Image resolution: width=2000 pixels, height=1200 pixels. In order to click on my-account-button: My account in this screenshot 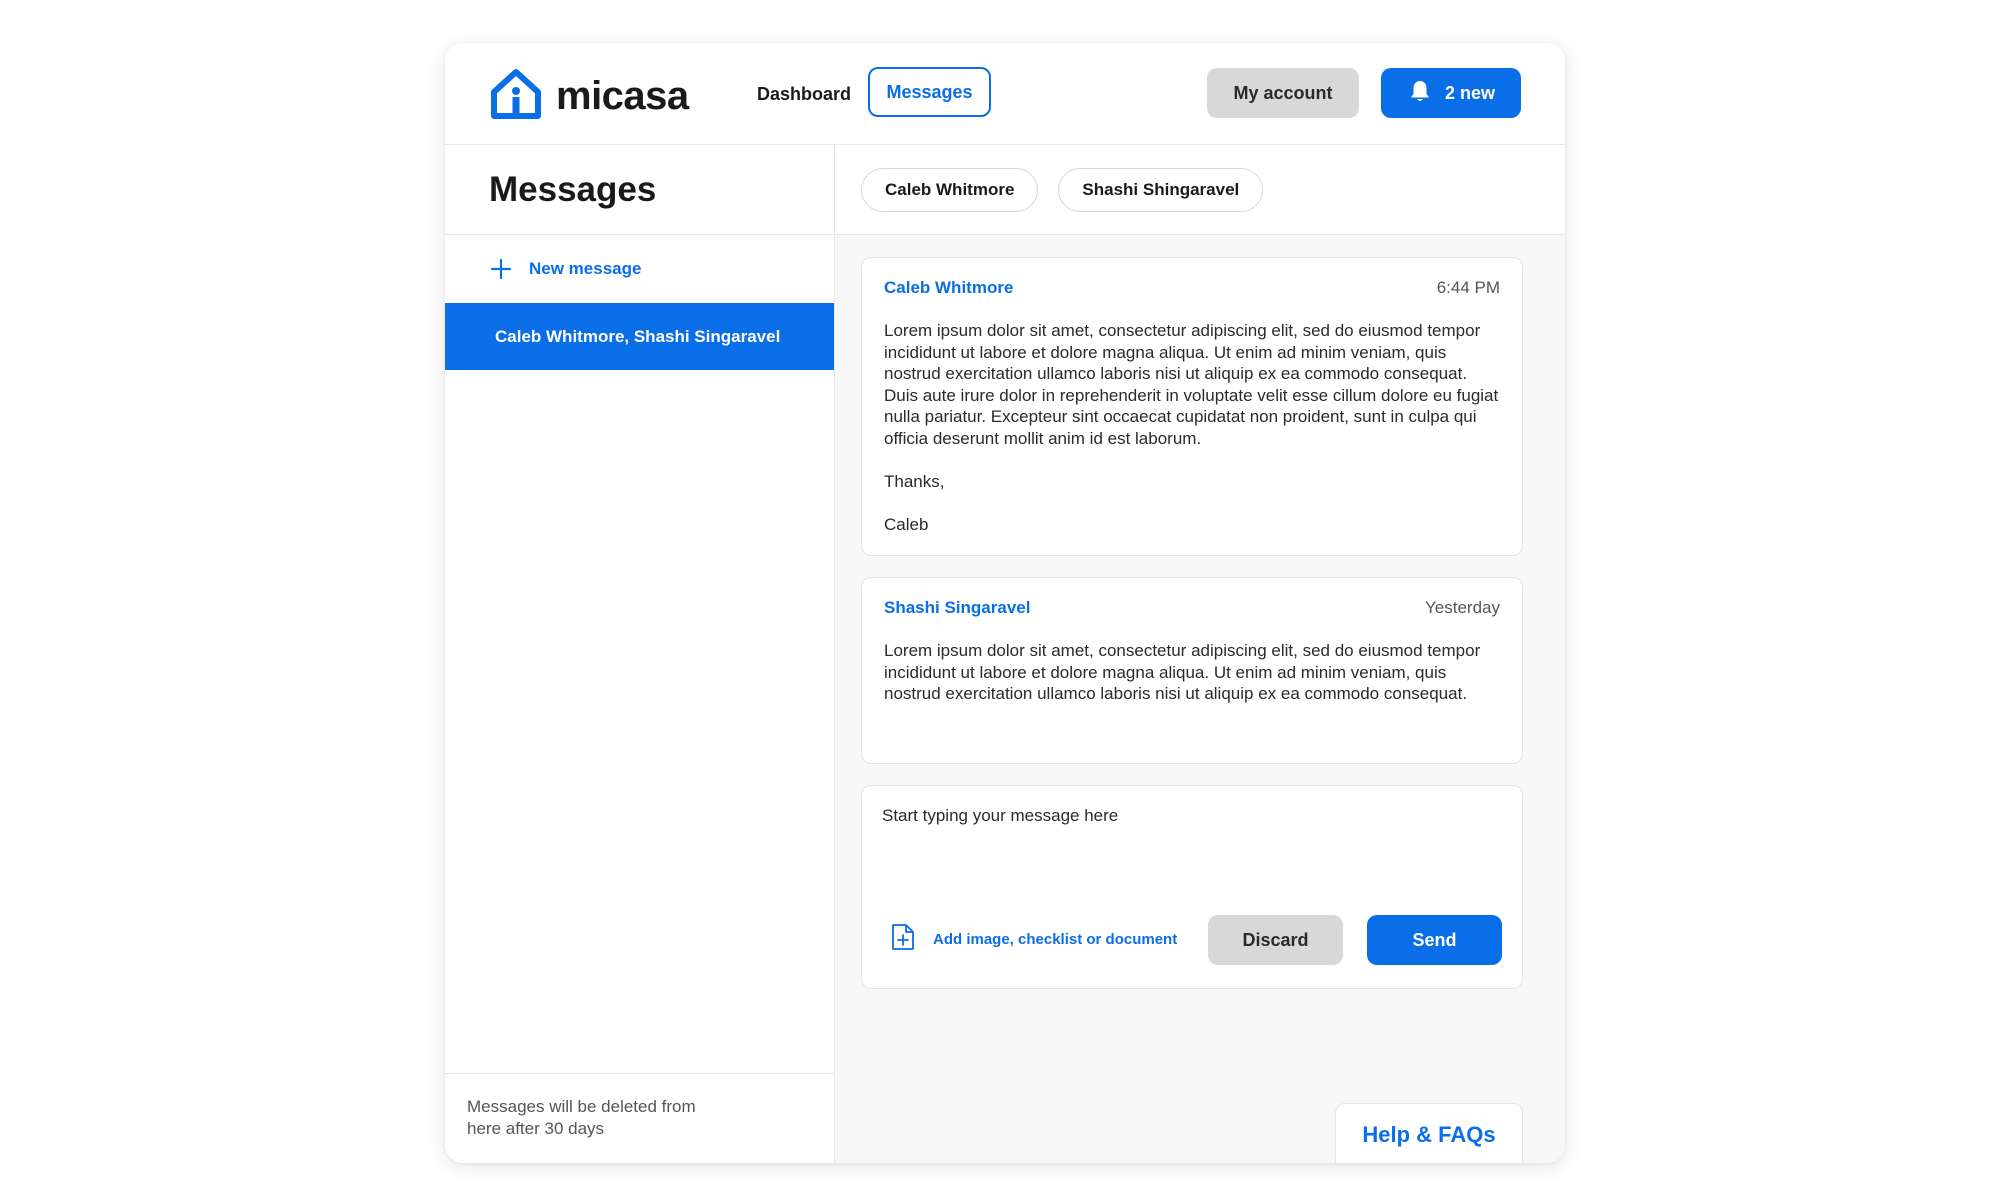, I will do `click(1283, 93)`.